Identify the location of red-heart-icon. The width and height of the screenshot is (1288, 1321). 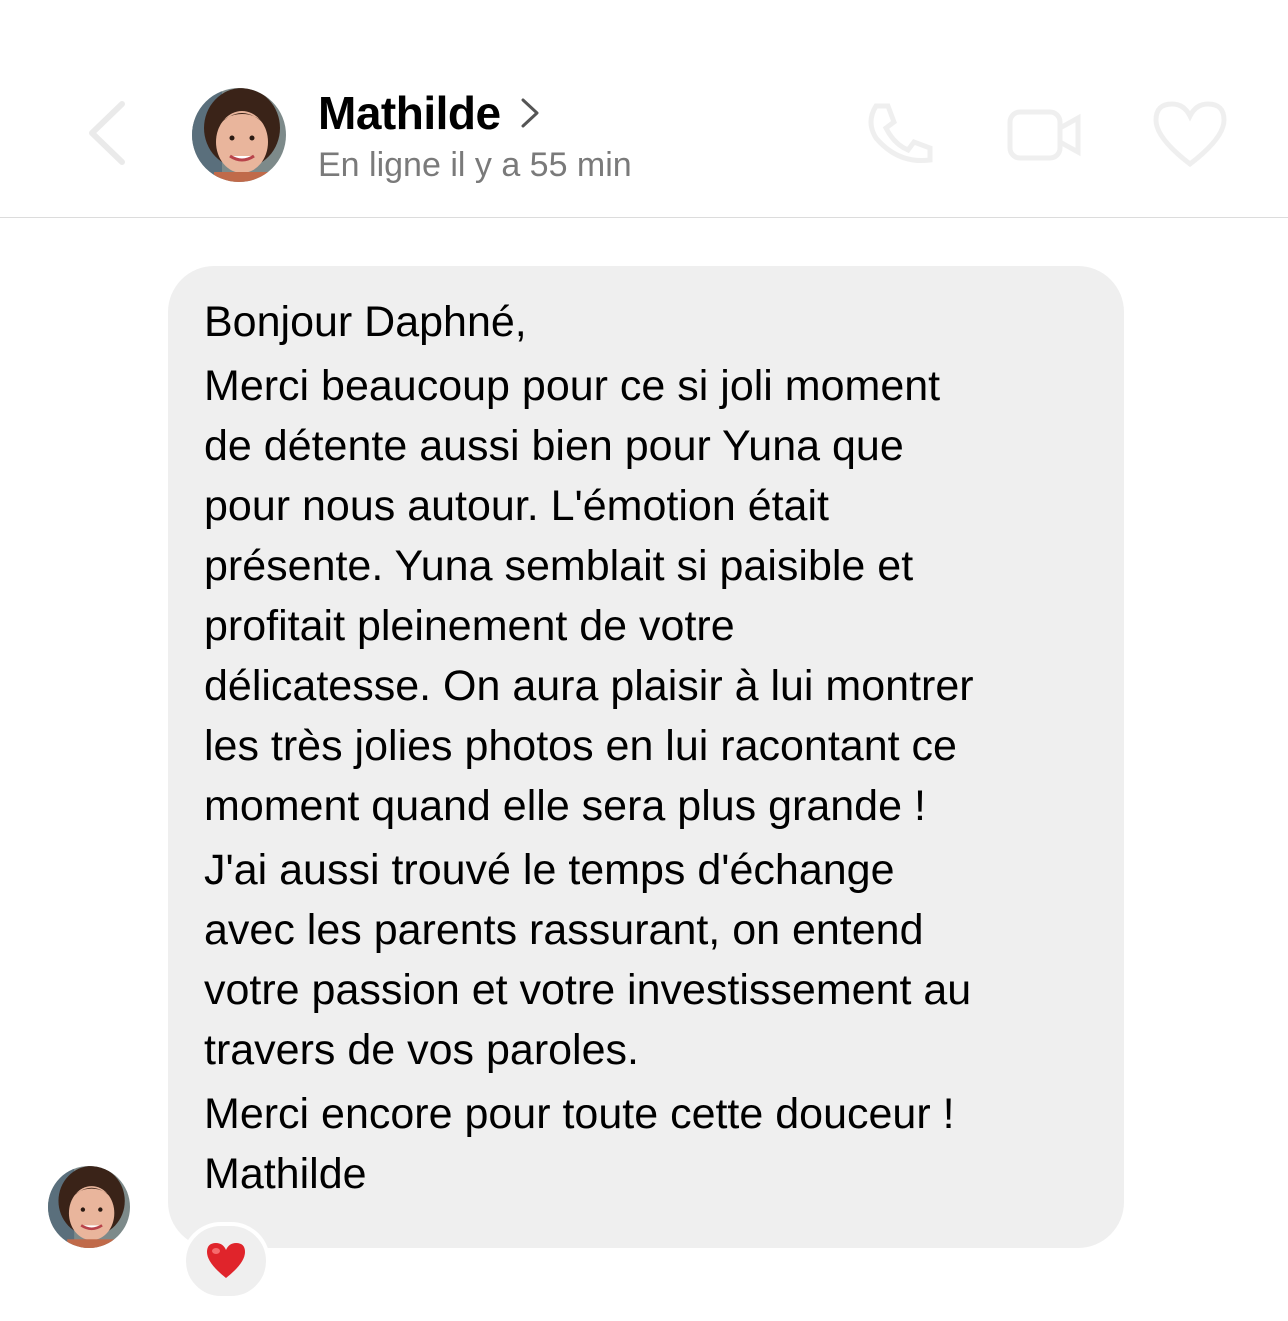
(226, 1260).